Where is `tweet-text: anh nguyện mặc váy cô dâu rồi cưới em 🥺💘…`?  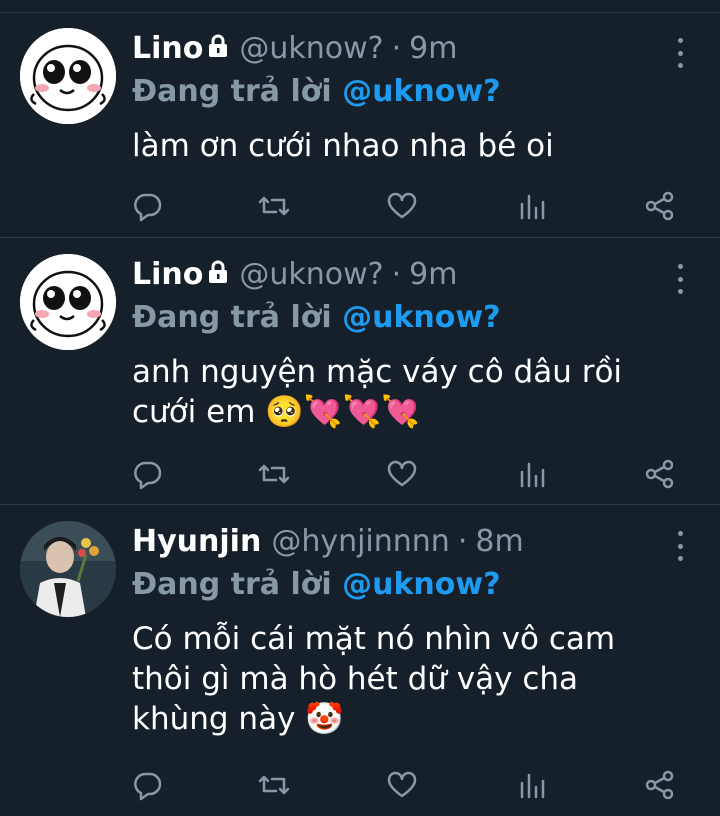
tweet-text: anh nguyện mặc váy cô dâu rồi cưới em 🥺💘… is located at coordinates (377, 392).